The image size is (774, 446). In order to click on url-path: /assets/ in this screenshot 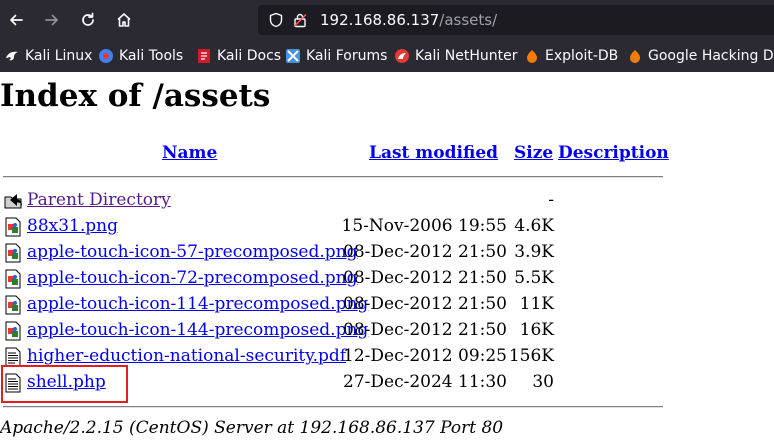, I will do `click(468, 20)`.